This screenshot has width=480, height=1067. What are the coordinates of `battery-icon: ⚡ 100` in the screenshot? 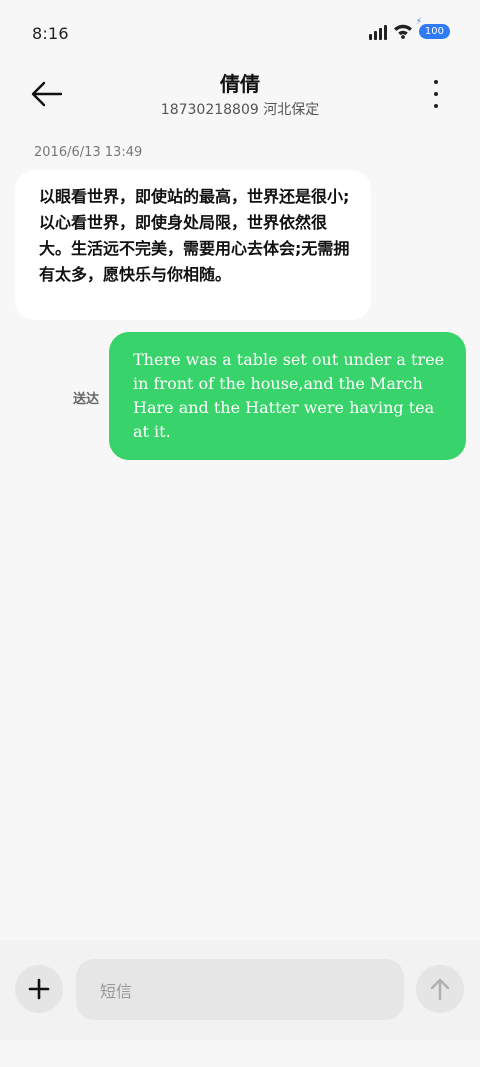 It's located at (433, 28).